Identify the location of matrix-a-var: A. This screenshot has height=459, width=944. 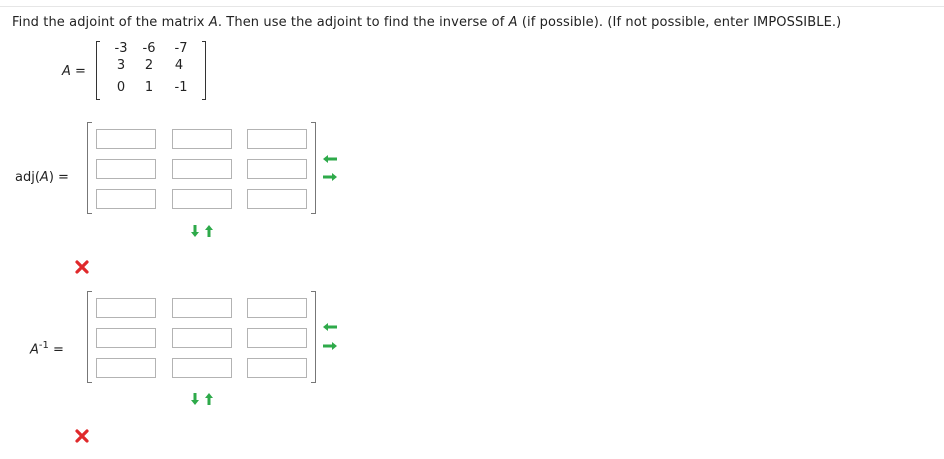
(66, 71).